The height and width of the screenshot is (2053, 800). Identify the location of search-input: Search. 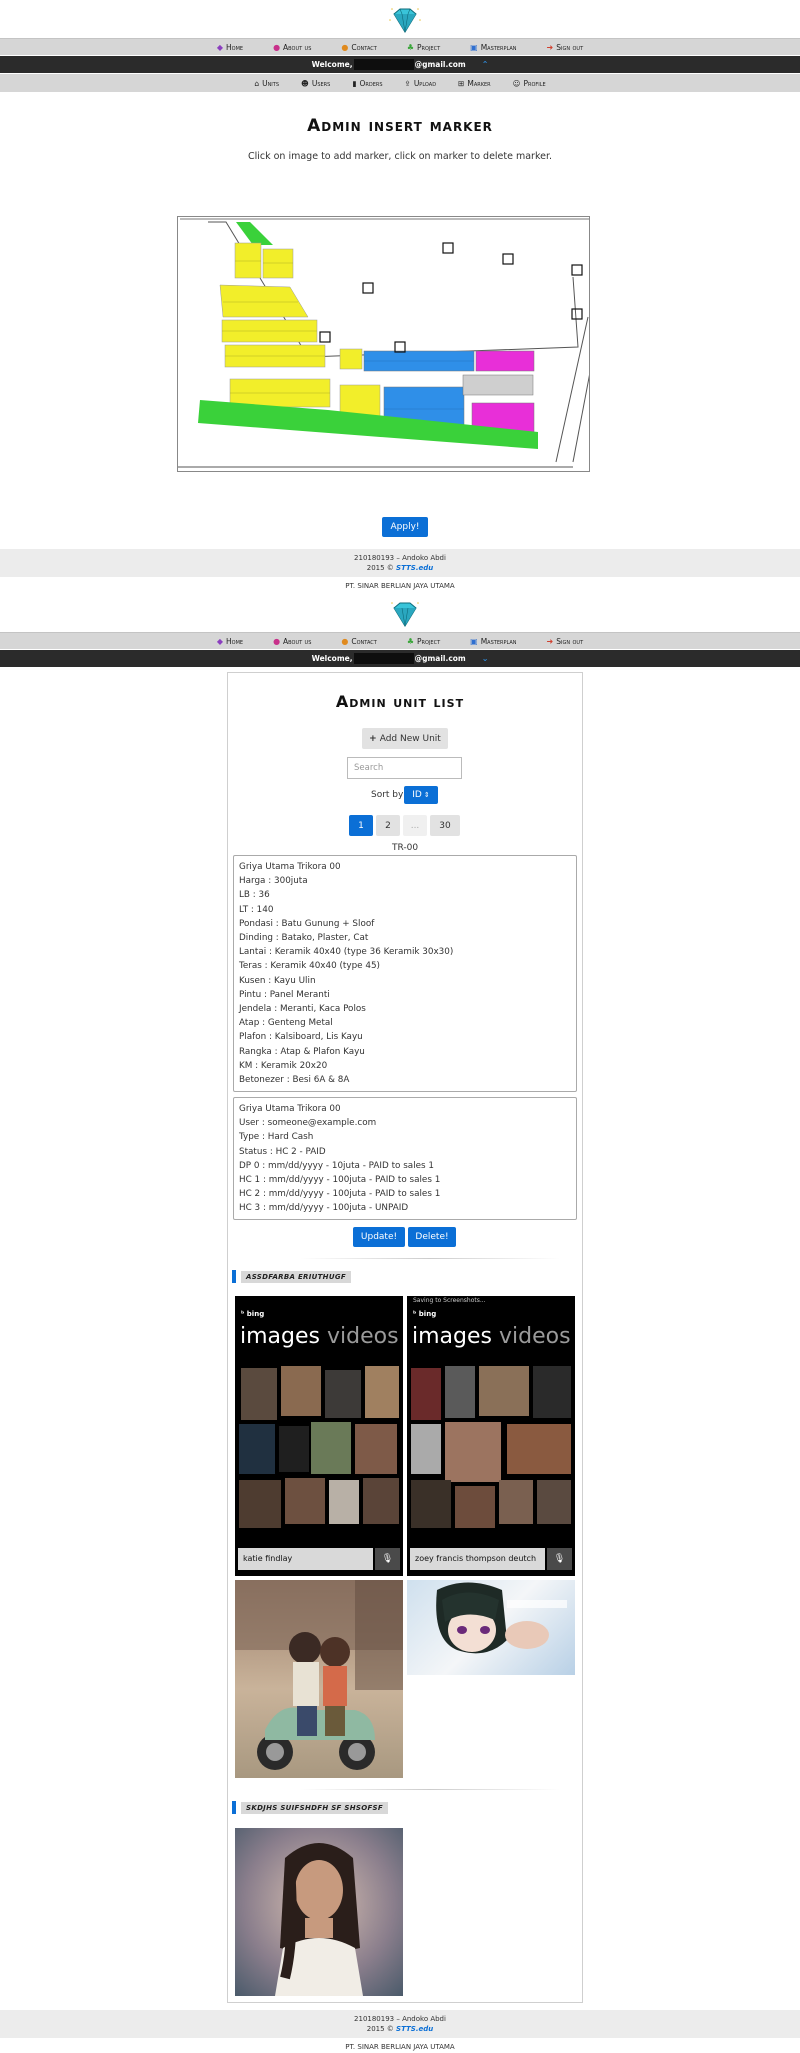
(404, 768).